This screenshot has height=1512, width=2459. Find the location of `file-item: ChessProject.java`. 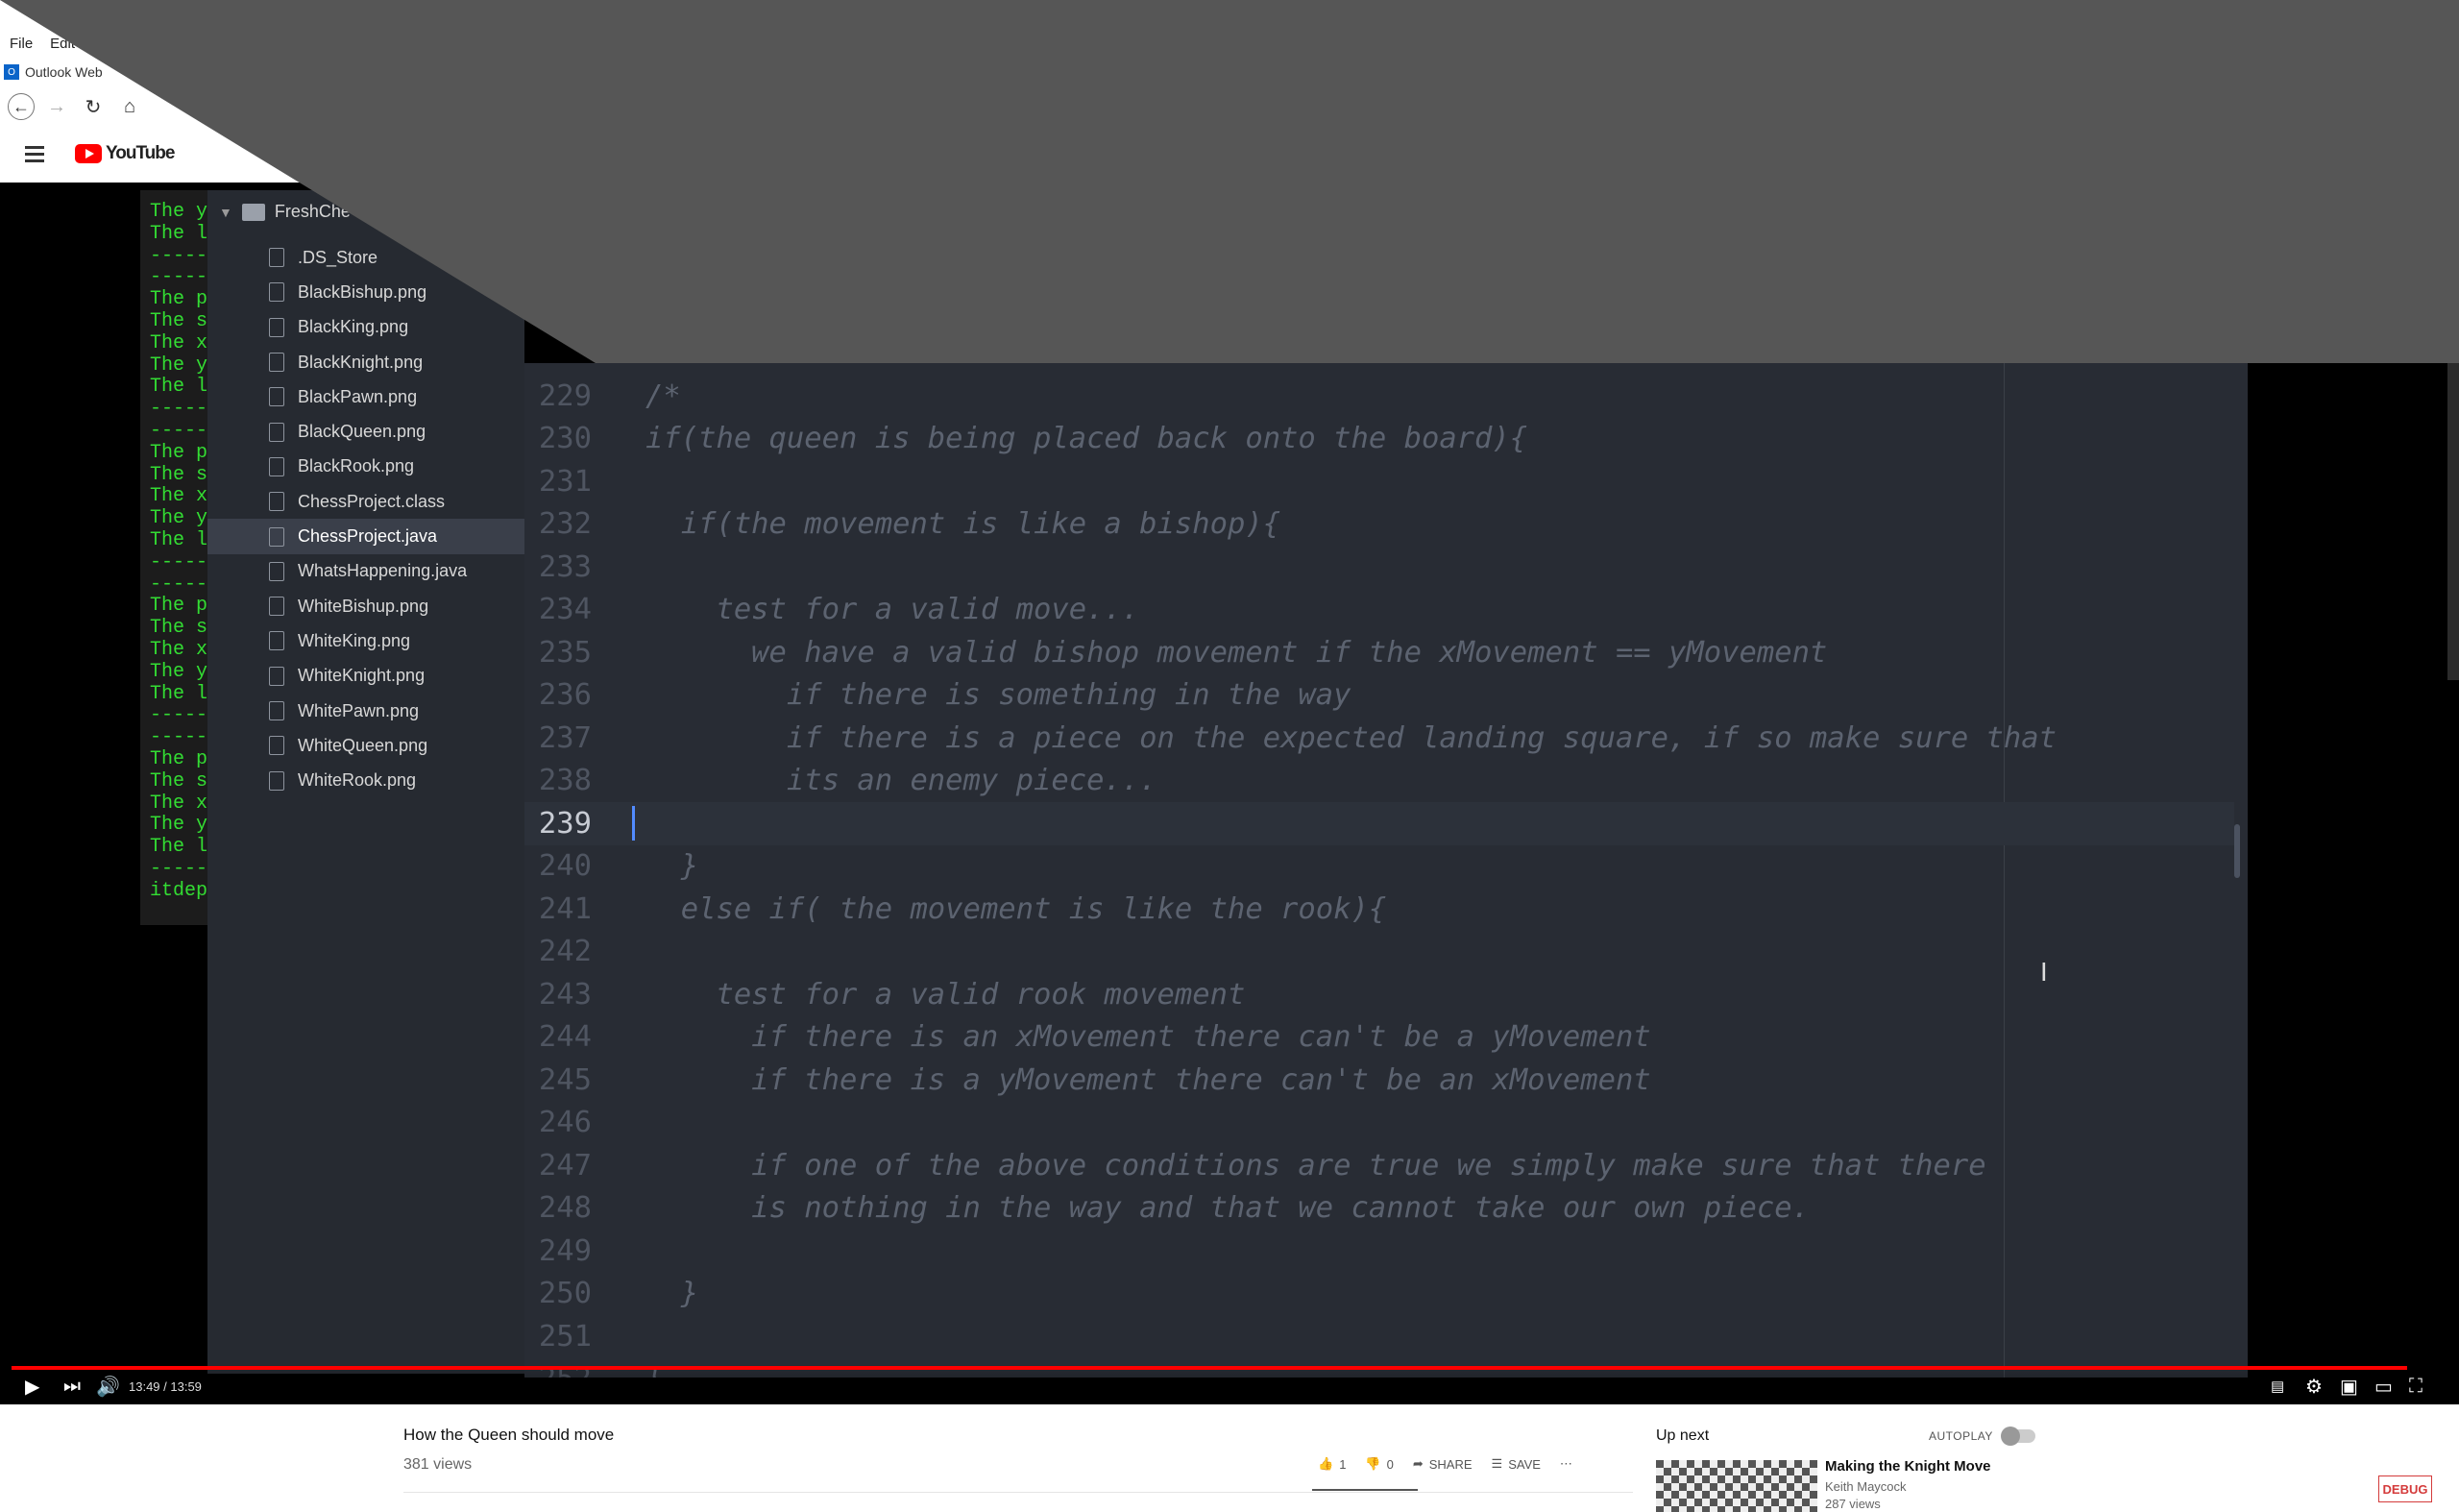

file-item: ChessProject.java is located at coordinates (365, 536).